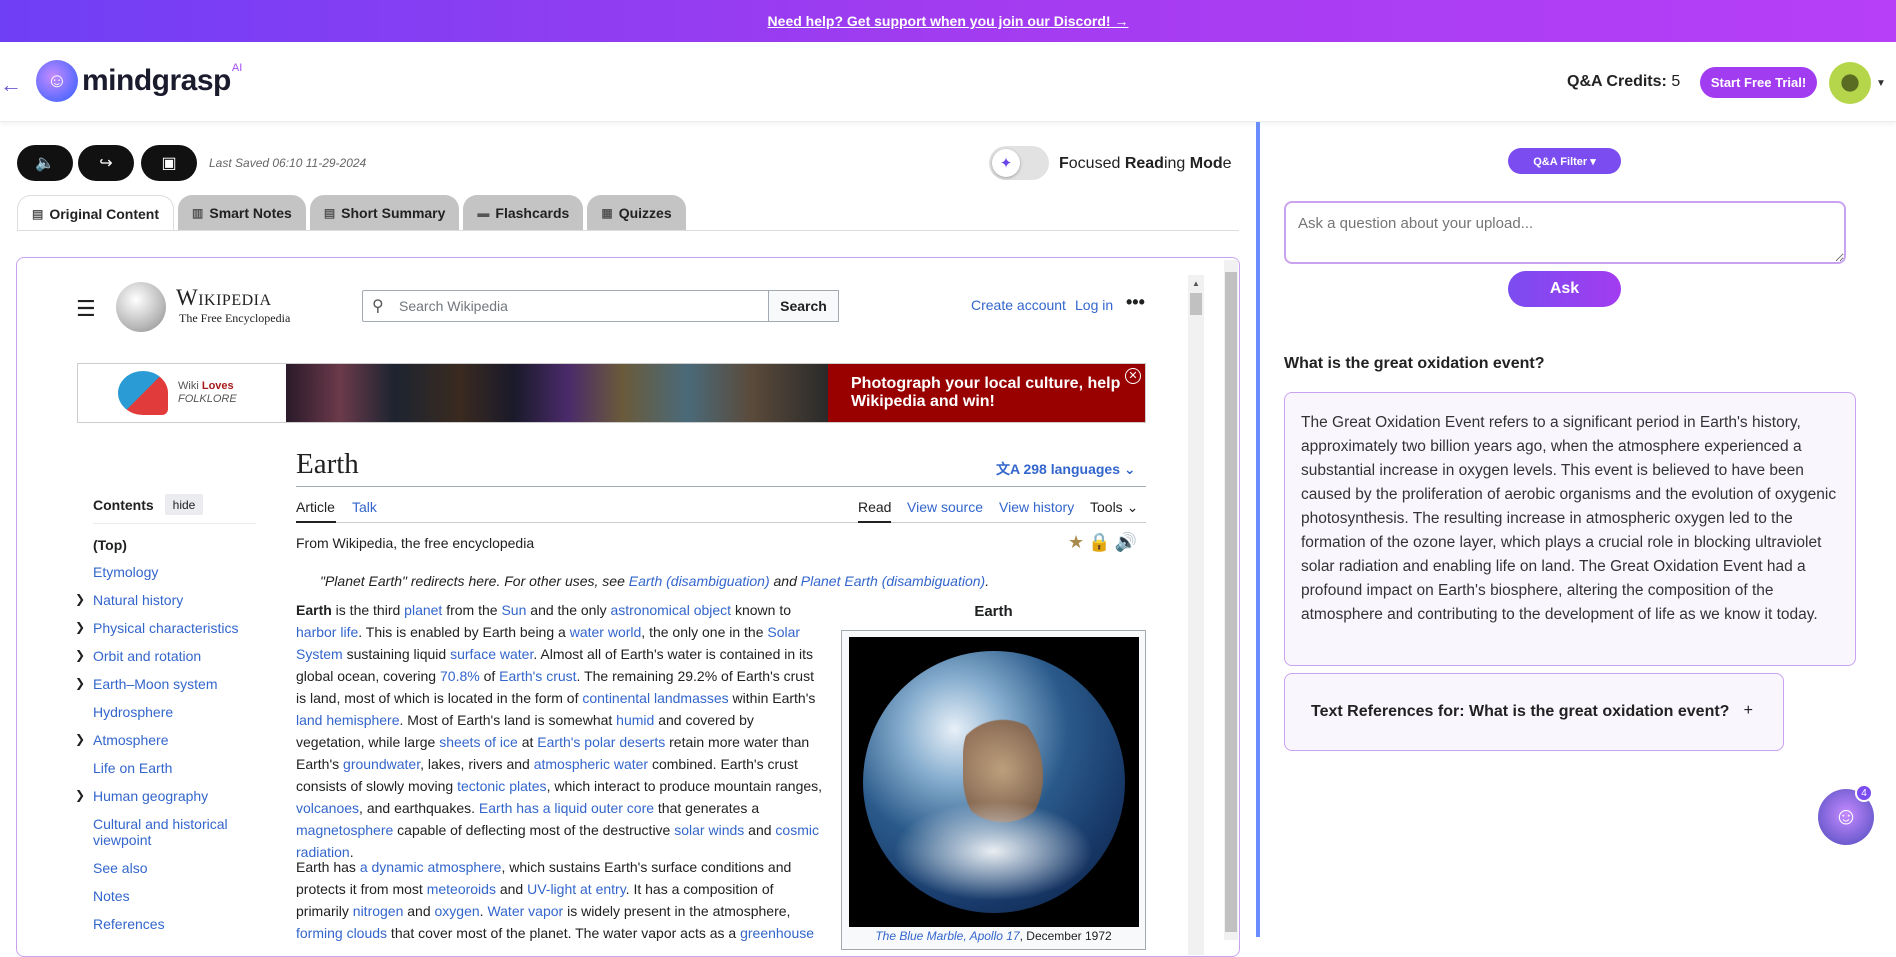 The height and width of the screenshot is (957, 1896). Describe the element at coordinates (384, 213) in the screenshot. I see `tab-short-summary: ▤ Short Summary` at that location.